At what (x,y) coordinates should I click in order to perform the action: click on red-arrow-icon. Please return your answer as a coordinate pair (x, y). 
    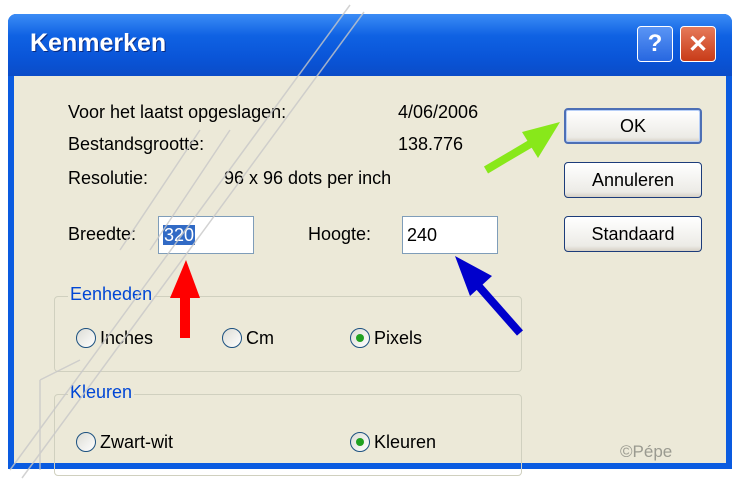
    Looking at the image, I should click on (185, 299).